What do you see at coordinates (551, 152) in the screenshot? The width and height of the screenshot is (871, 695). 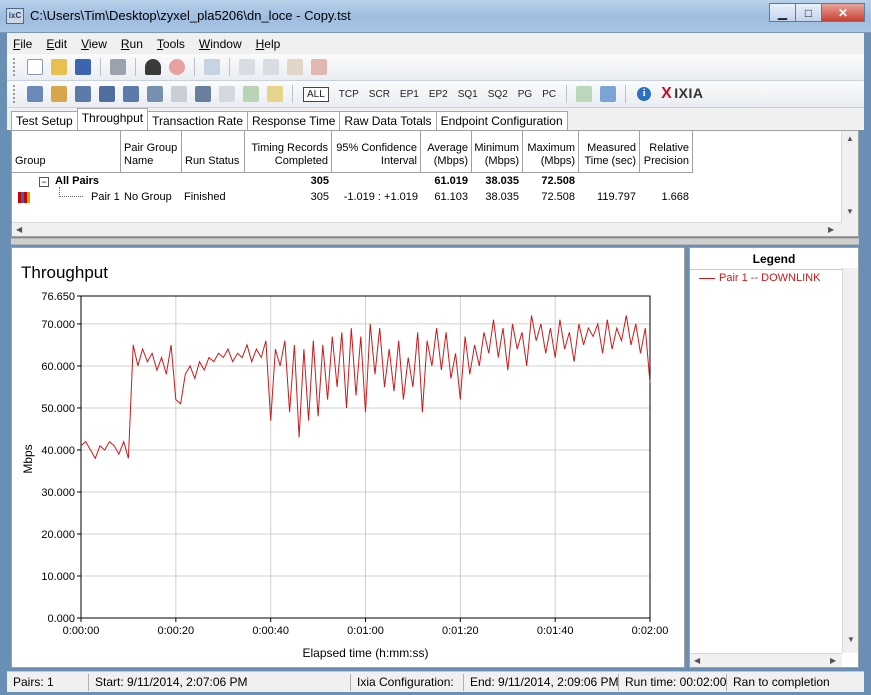 I see `col-header-maximum: Maximum (Mbps)` at bounding box center [551, 152].